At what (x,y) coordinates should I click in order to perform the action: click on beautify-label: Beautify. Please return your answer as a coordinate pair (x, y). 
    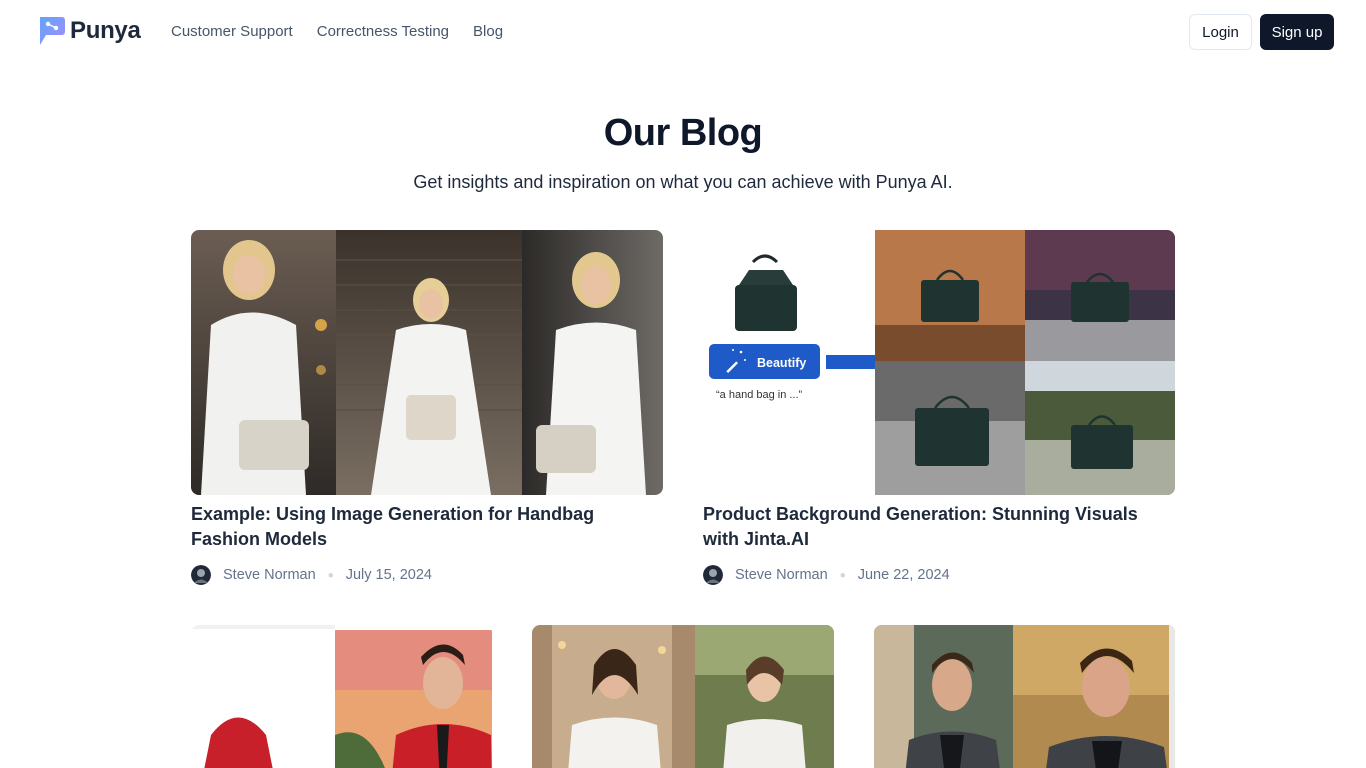
    Looking at the image, I should click on (781, 363).